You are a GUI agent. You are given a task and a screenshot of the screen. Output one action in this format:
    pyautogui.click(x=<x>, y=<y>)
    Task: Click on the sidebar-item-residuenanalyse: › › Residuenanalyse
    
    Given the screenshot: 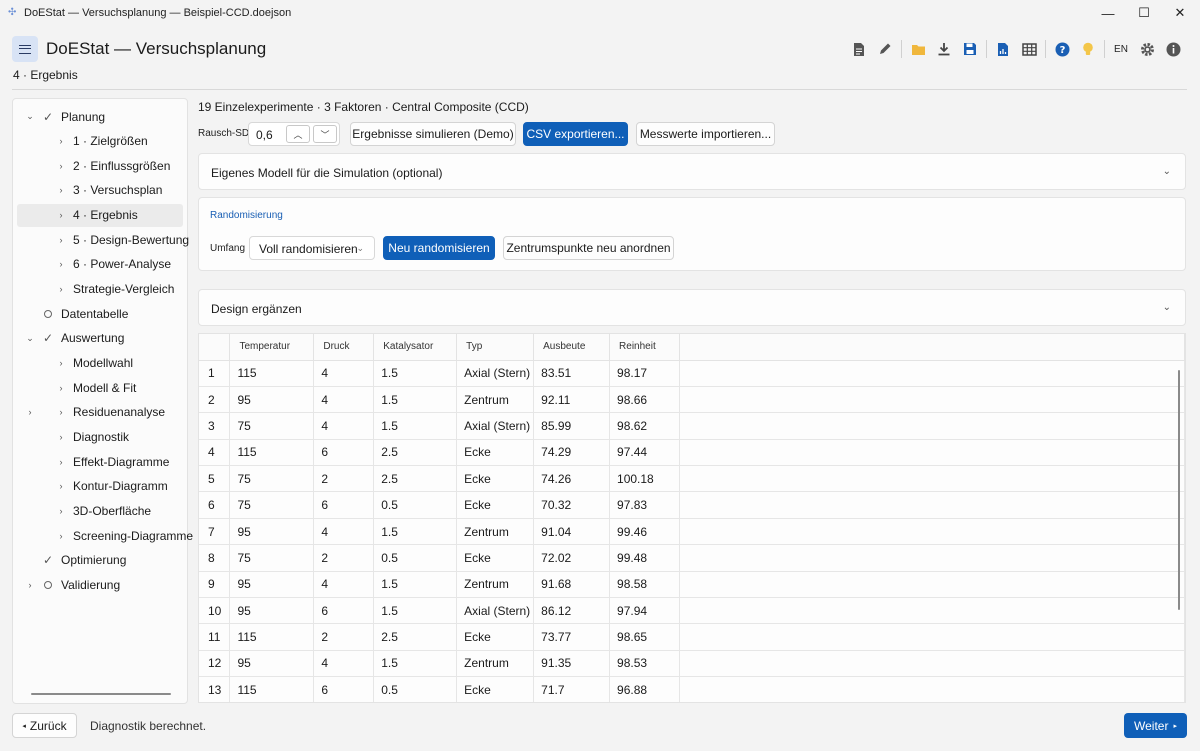 What is the action you would take?
    pyautogui.click(x=100, y=412)
    